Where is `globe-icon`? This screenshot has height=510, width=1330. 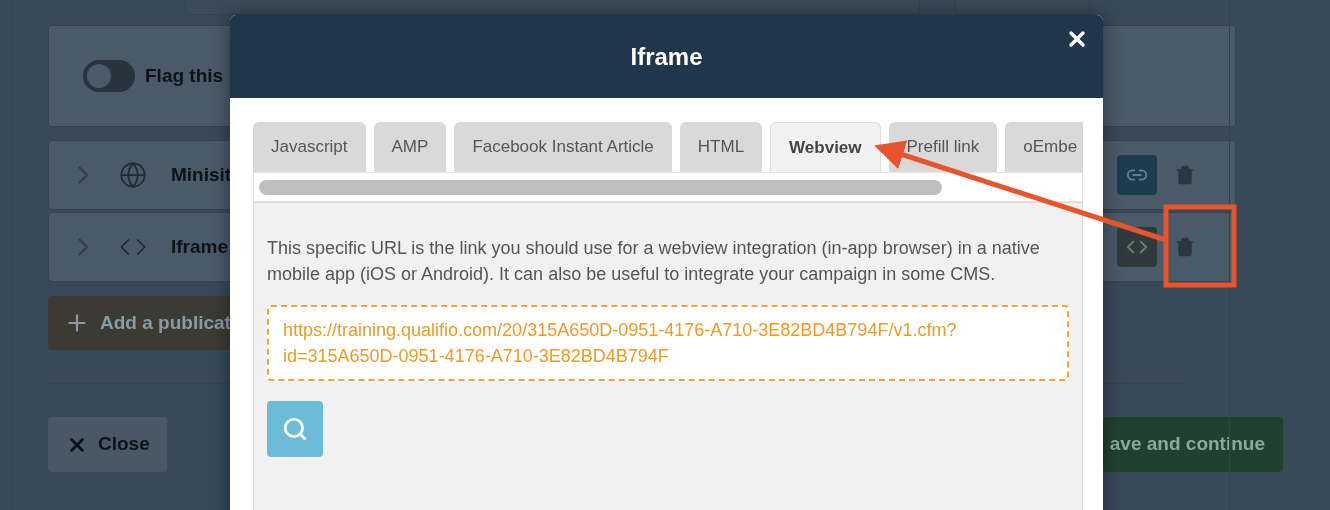
globe-icon is located at coordinates (133, 175).